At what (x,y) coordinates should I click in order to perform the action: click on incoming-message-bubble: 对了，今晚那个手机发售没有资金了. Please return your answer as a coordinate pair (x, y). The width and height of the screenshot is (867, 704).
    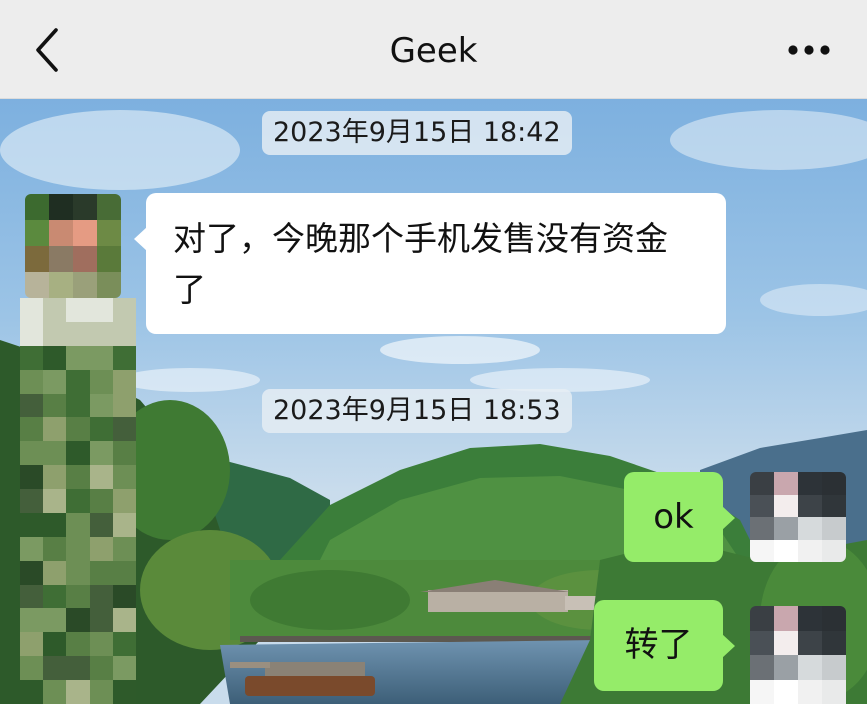
    Looking at the image, I should click on (430, 263).